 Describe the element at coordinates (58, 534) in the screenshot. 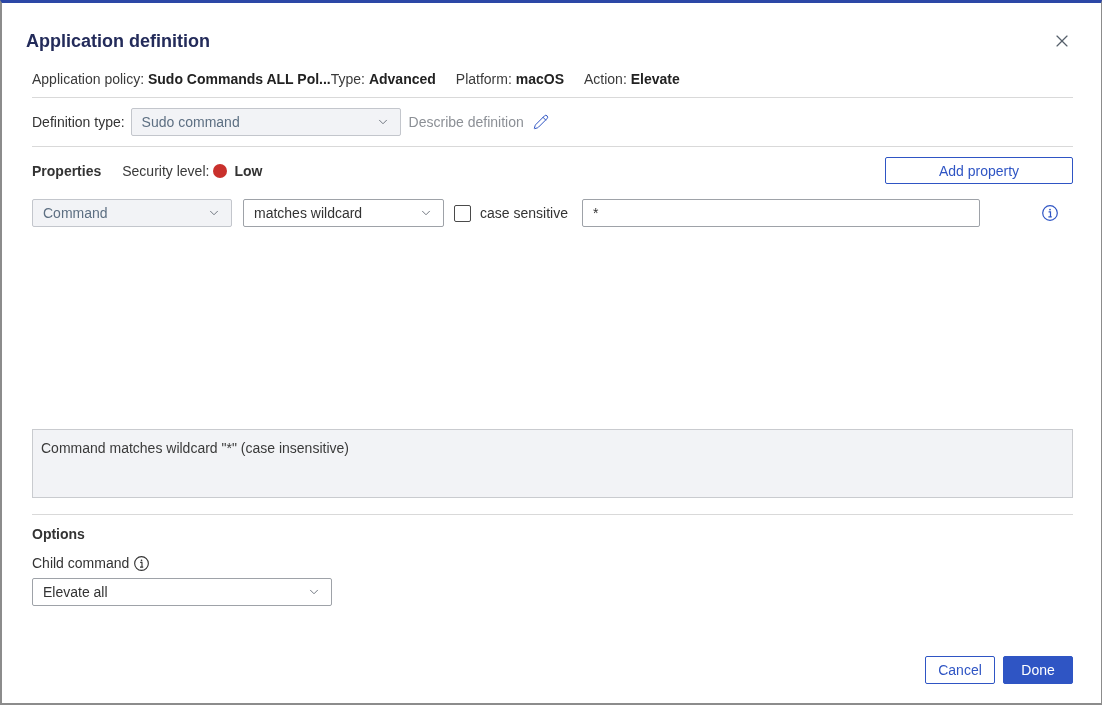

I see `options-heading: Options` at that location.